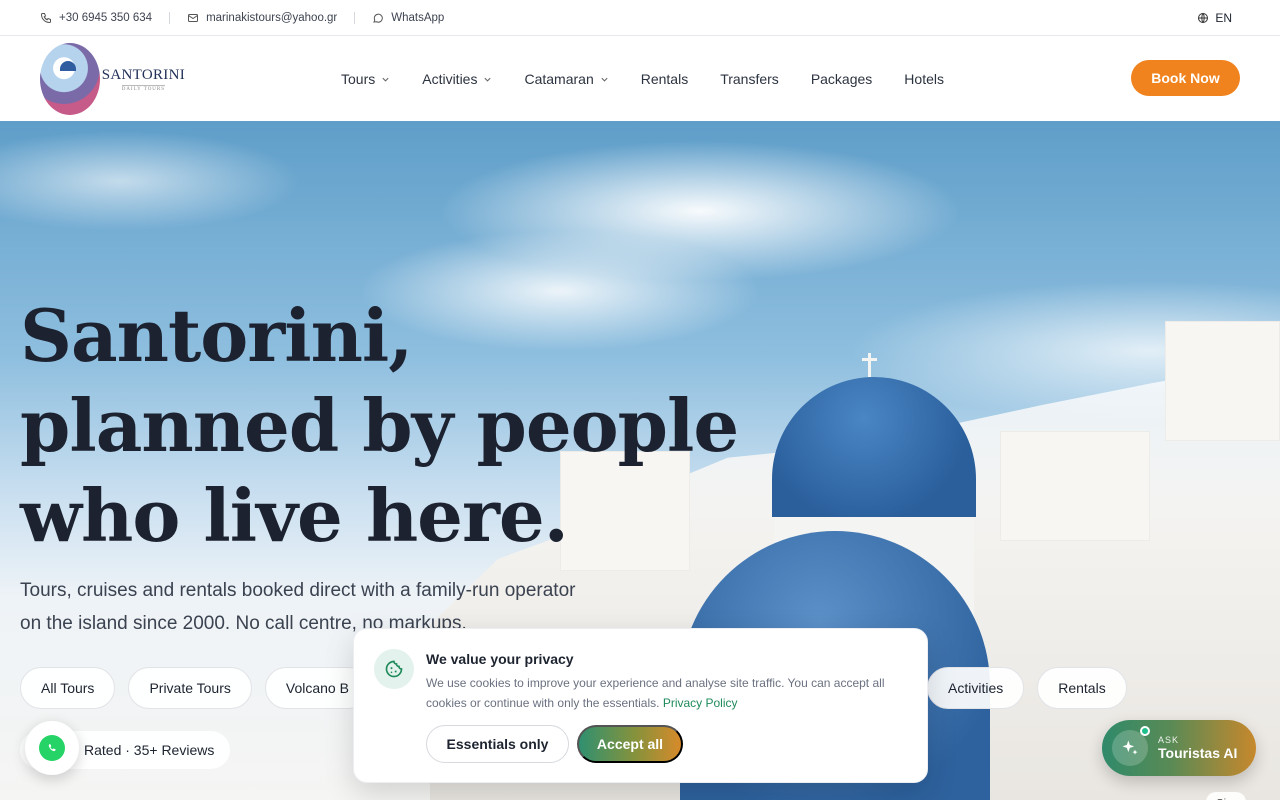 Image resolution: width=1280 pixels, height=800 pixels. What do you see at coordinates (700, 703) in the screenshot?
I see `privacy-policy-link: Privacy Policy` at bounding box center [700, 703].